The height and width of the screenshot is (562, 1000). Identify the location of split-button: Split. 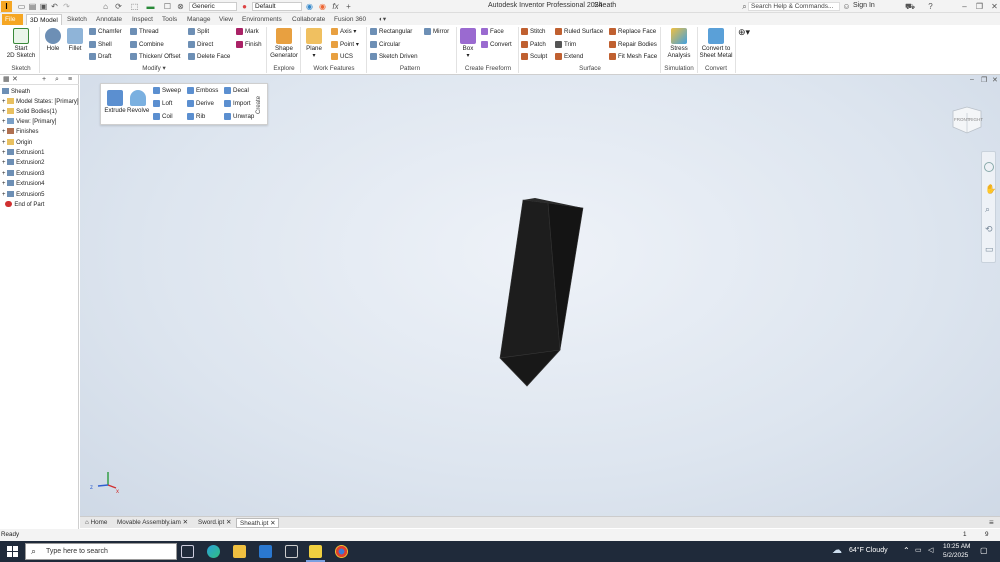
(198, 32).